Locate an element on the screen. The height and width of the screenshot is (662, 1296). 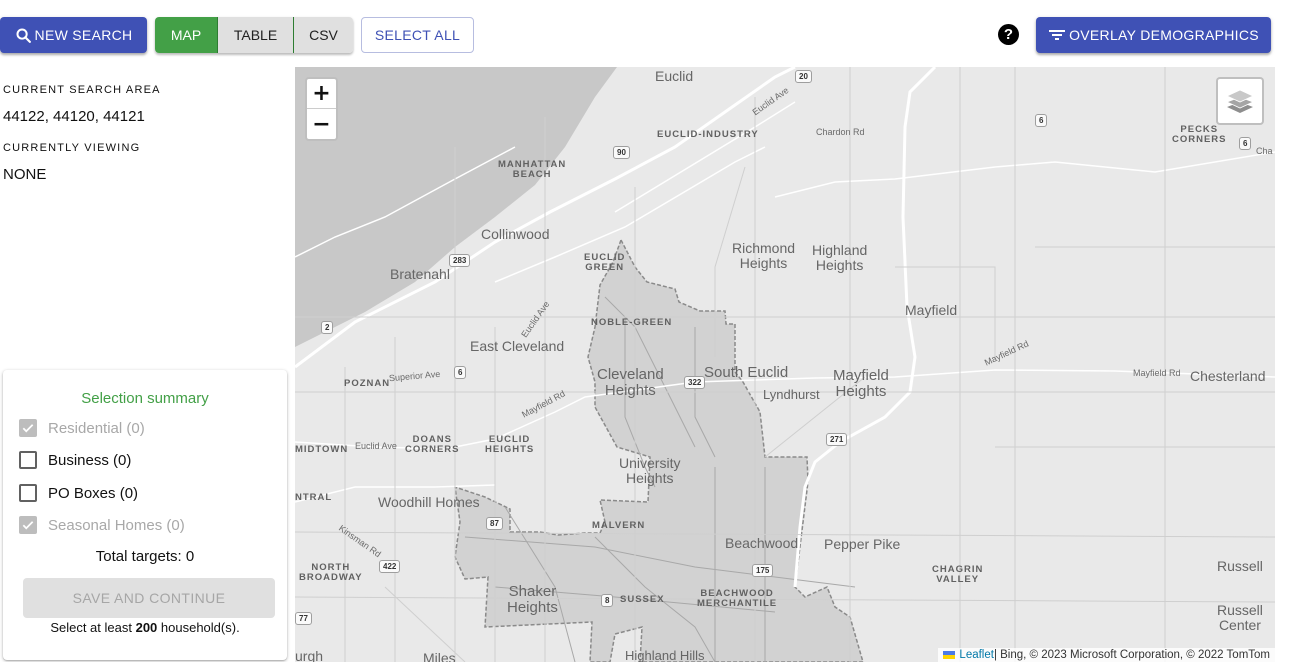
map-label-mayfield-heights: Mayfield Heights is located at coordinates (861, 384).